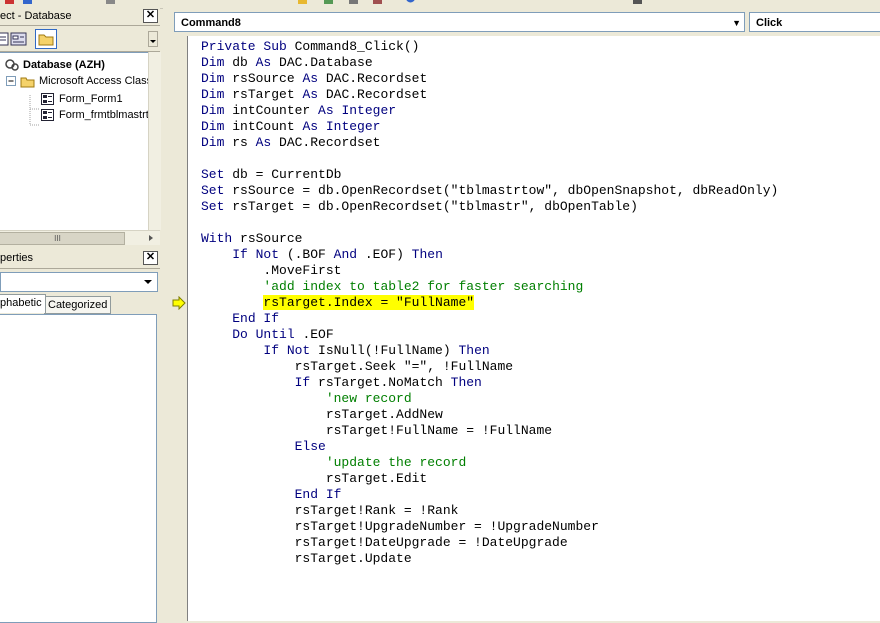 Image resolution: width=880 pixels, height=623 pixels. What do you see at coordinates (459, 22) in the screenshot?
I see `object-combo: Command8 ▼` at bounding box center [459, 22].